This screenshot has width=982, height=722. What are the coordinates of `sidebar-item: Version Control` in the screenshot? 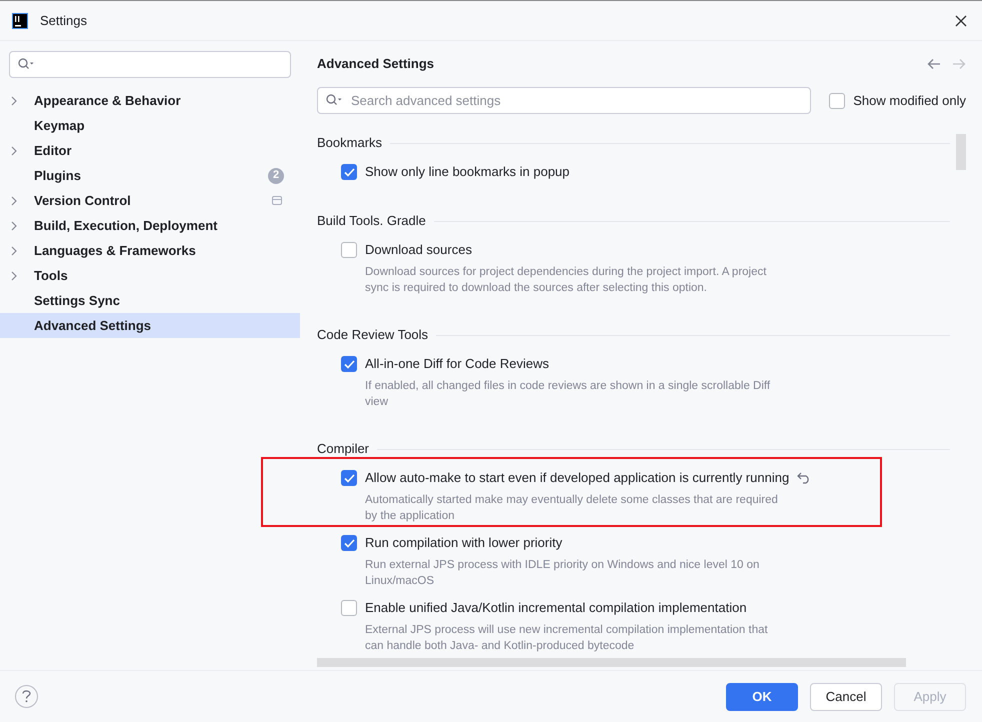 It's located at (150, 200).